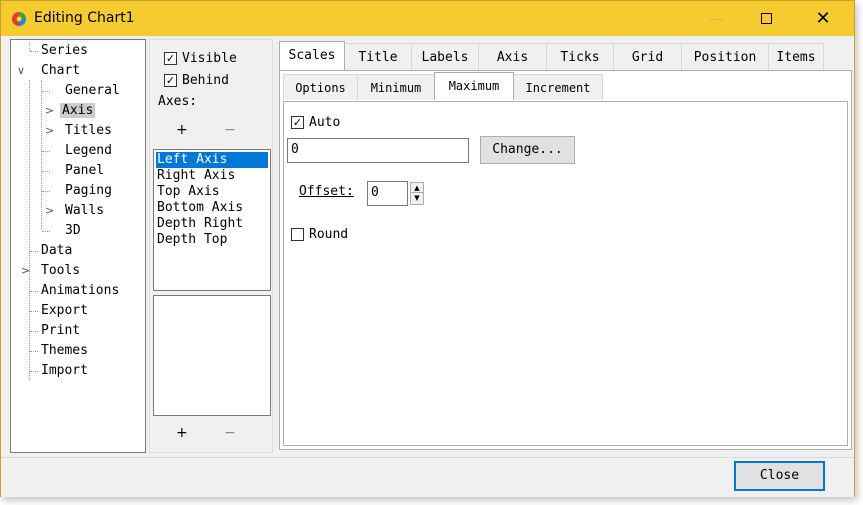  What do you see at coordinates (78, 111) in the screenshot?
I see `tree-item-axis: Axis` at bounding box center [78, 111].